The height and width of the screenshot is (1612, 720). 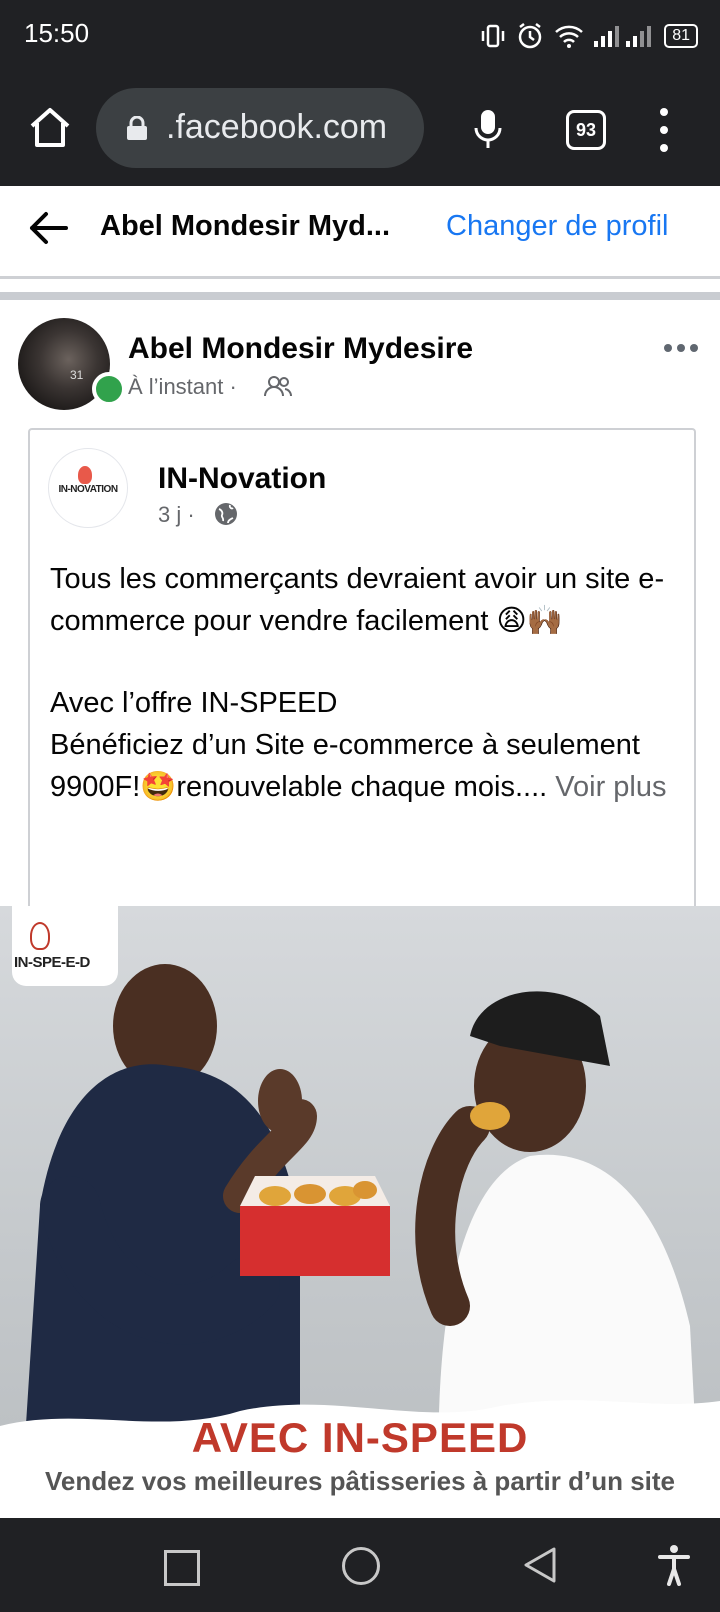 What do you see at coordinates (361, 1566) in the screenshot?
I see `home-nav-icon` at bounding box center [361, 1566].